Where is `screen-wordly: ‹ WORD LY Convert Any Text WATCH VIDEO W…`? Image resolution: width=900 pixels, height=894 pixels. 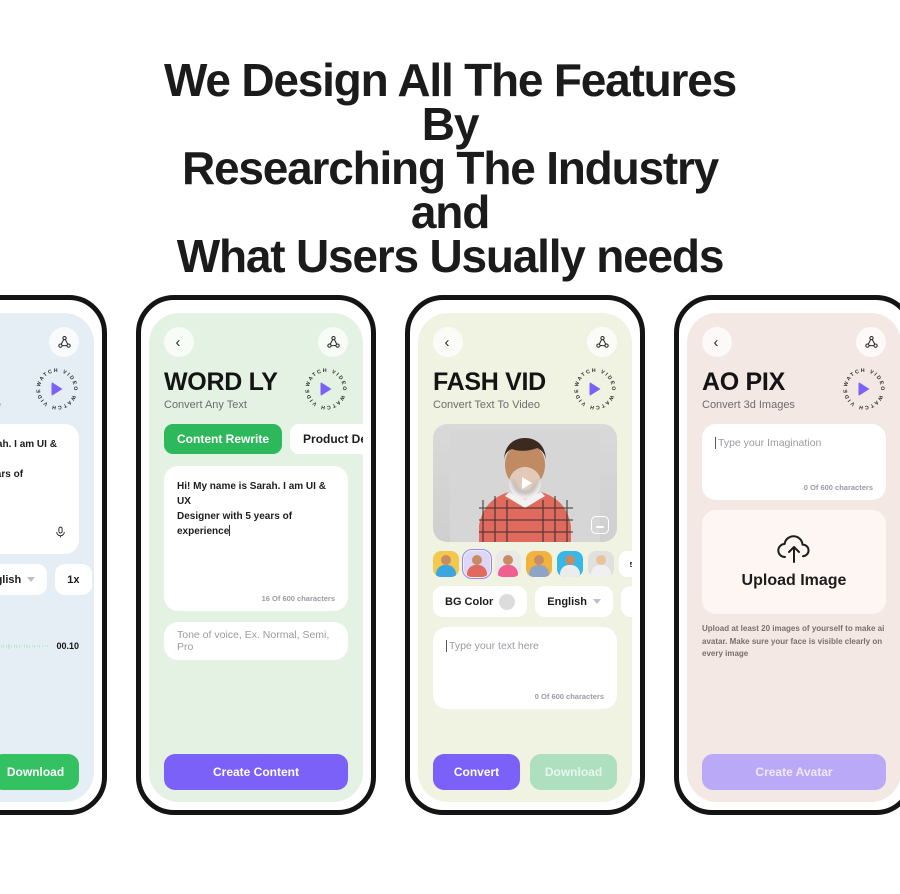 screen-wordly: ‹ WORD LY Convert Any Text WATCH VIDEO W… is located at coordinates (256, 557).